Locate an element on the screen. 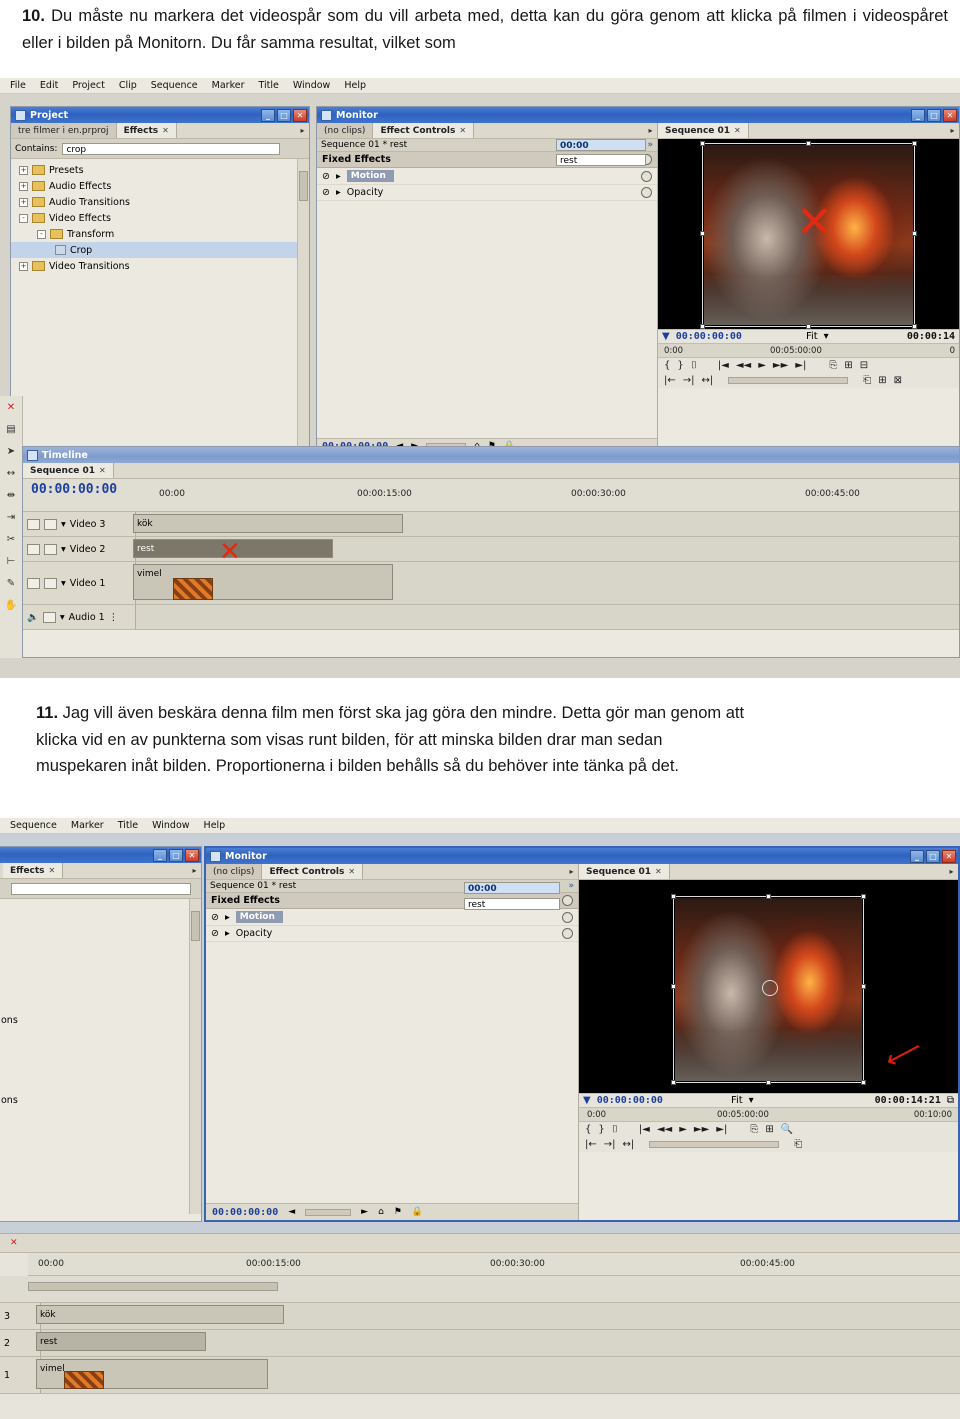  menu-item-help: Help is located at coordinates (355, 85).